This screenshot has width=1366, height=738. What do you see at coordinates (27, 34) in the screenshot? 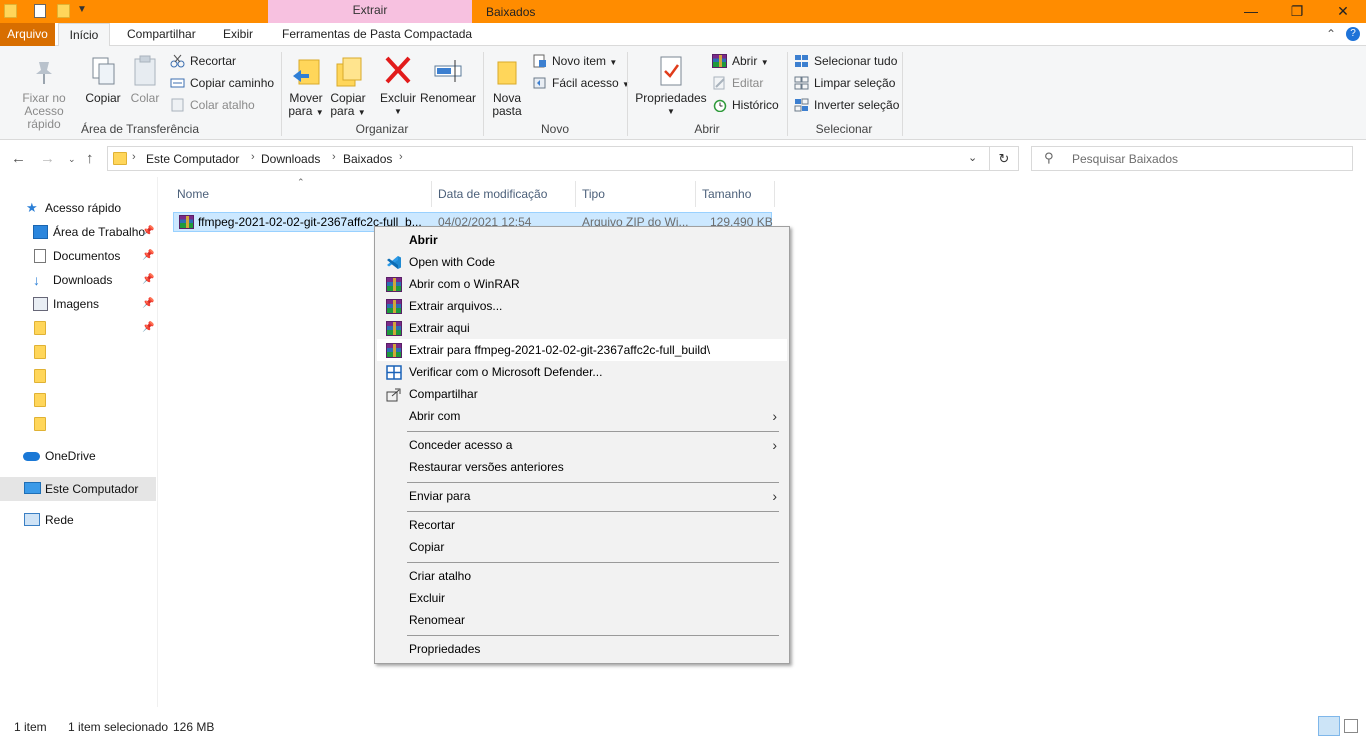
I see `tab-file: Arquivo` at bounding box center [27, 34].